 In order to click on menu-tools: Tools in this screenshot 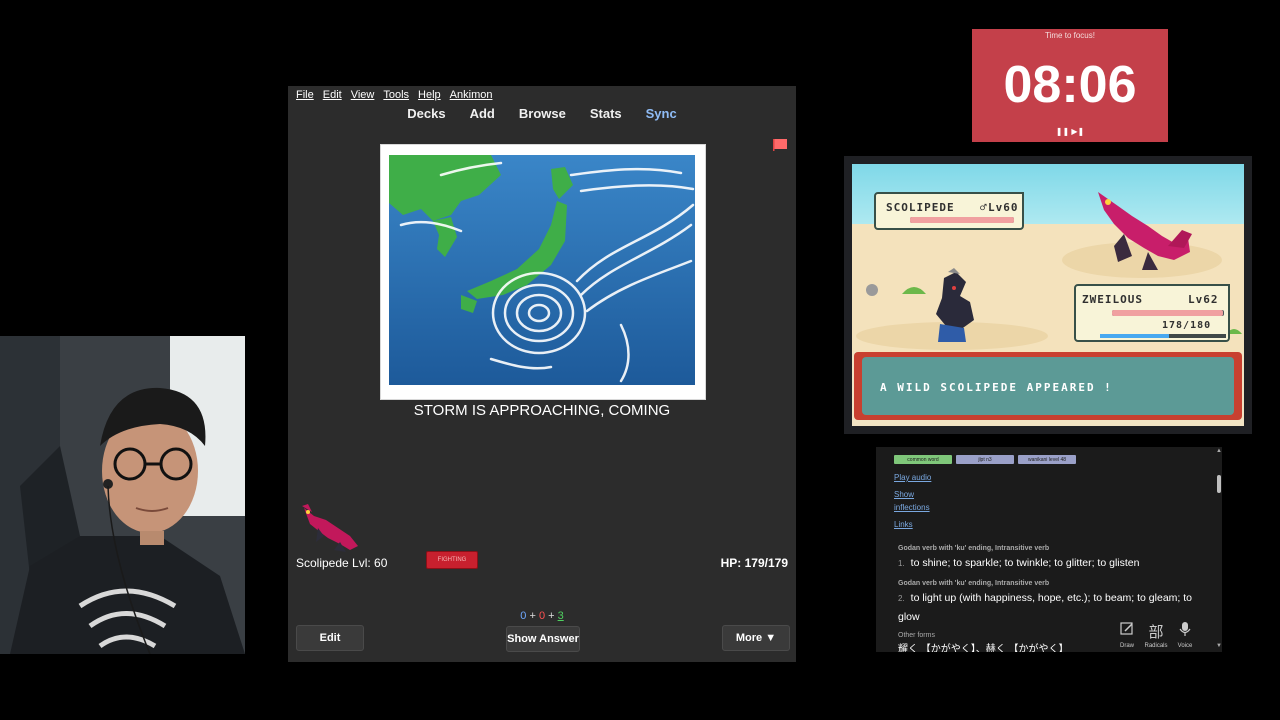, I will do `click(396, 95)`.